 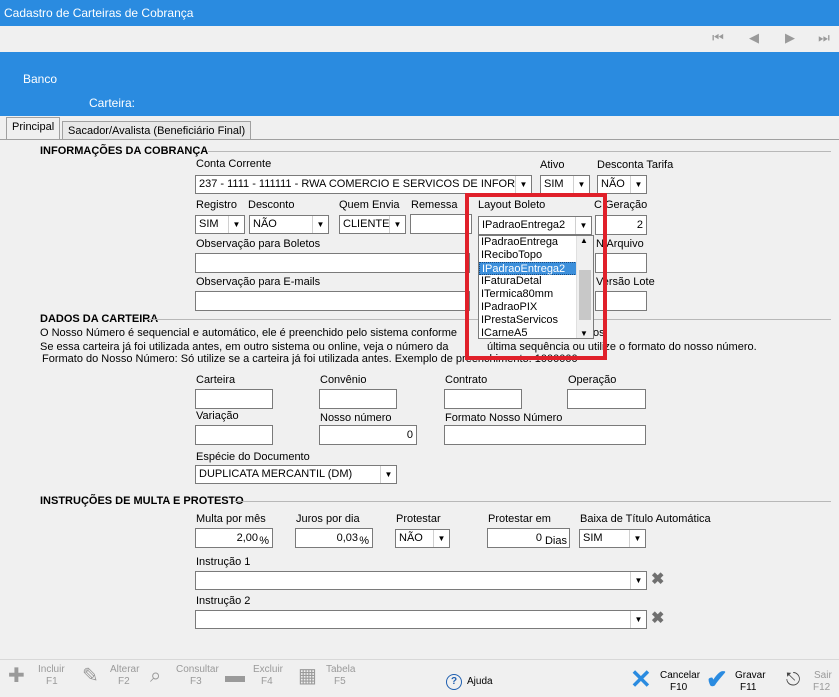 What do you see at coordinates (555, 541) in the screenshot?
I see `protestar-em-suffix: Dias` at bounding box center [555, 541].